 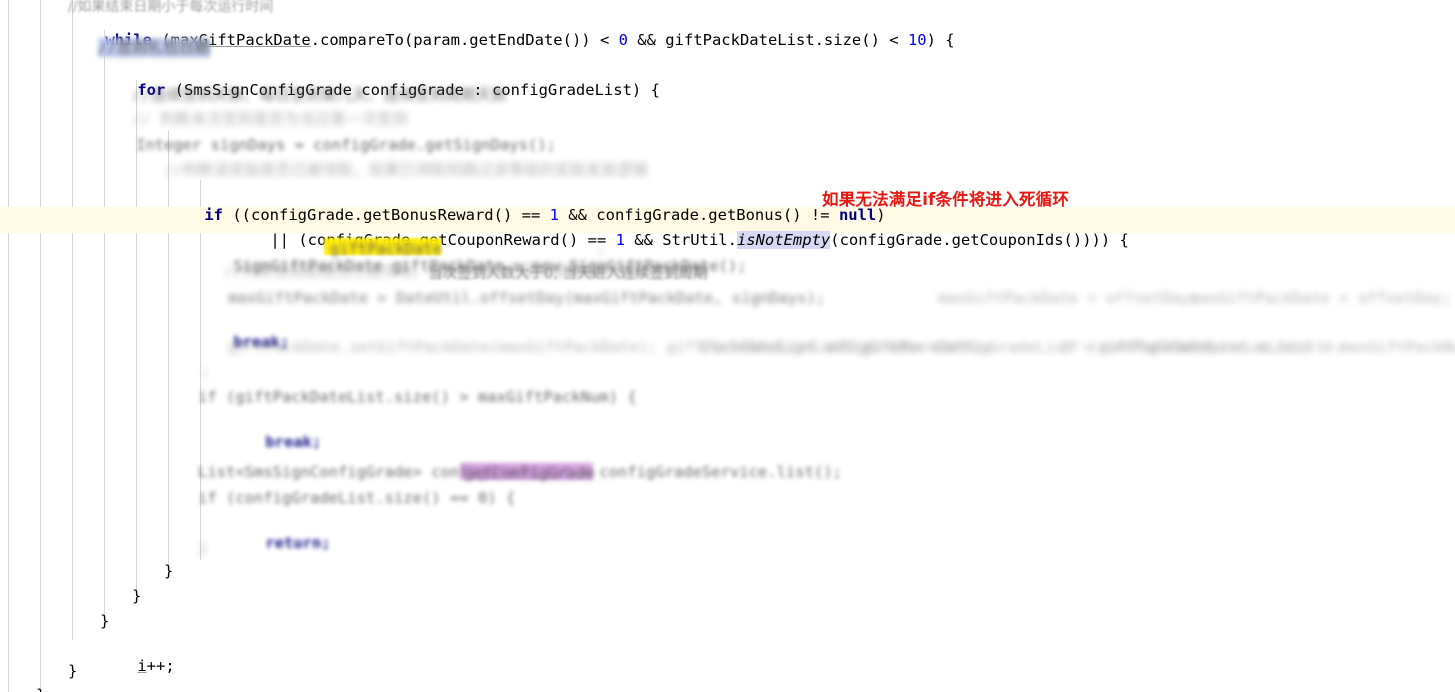 What do you see at coordinates (894, 40) in the screenshot?
I see `while-operator-lt-2: <` at bounding box center [894, 40].